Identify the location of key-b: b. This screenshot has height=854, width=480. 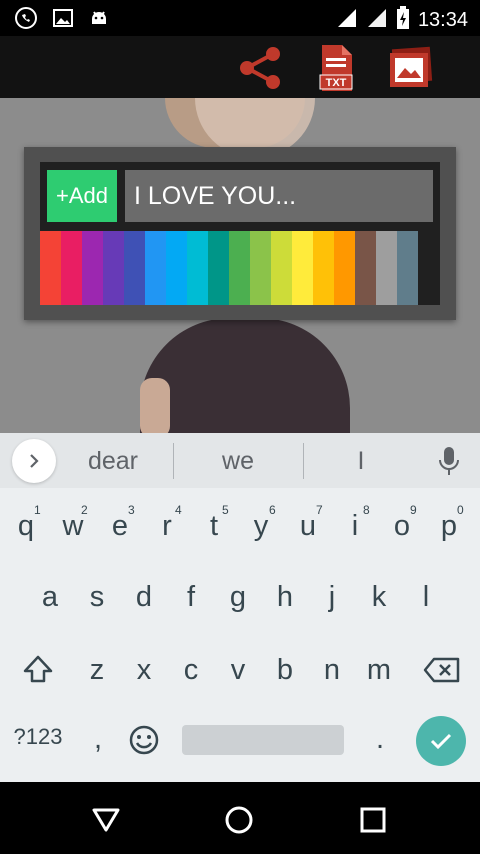
(285, 670).